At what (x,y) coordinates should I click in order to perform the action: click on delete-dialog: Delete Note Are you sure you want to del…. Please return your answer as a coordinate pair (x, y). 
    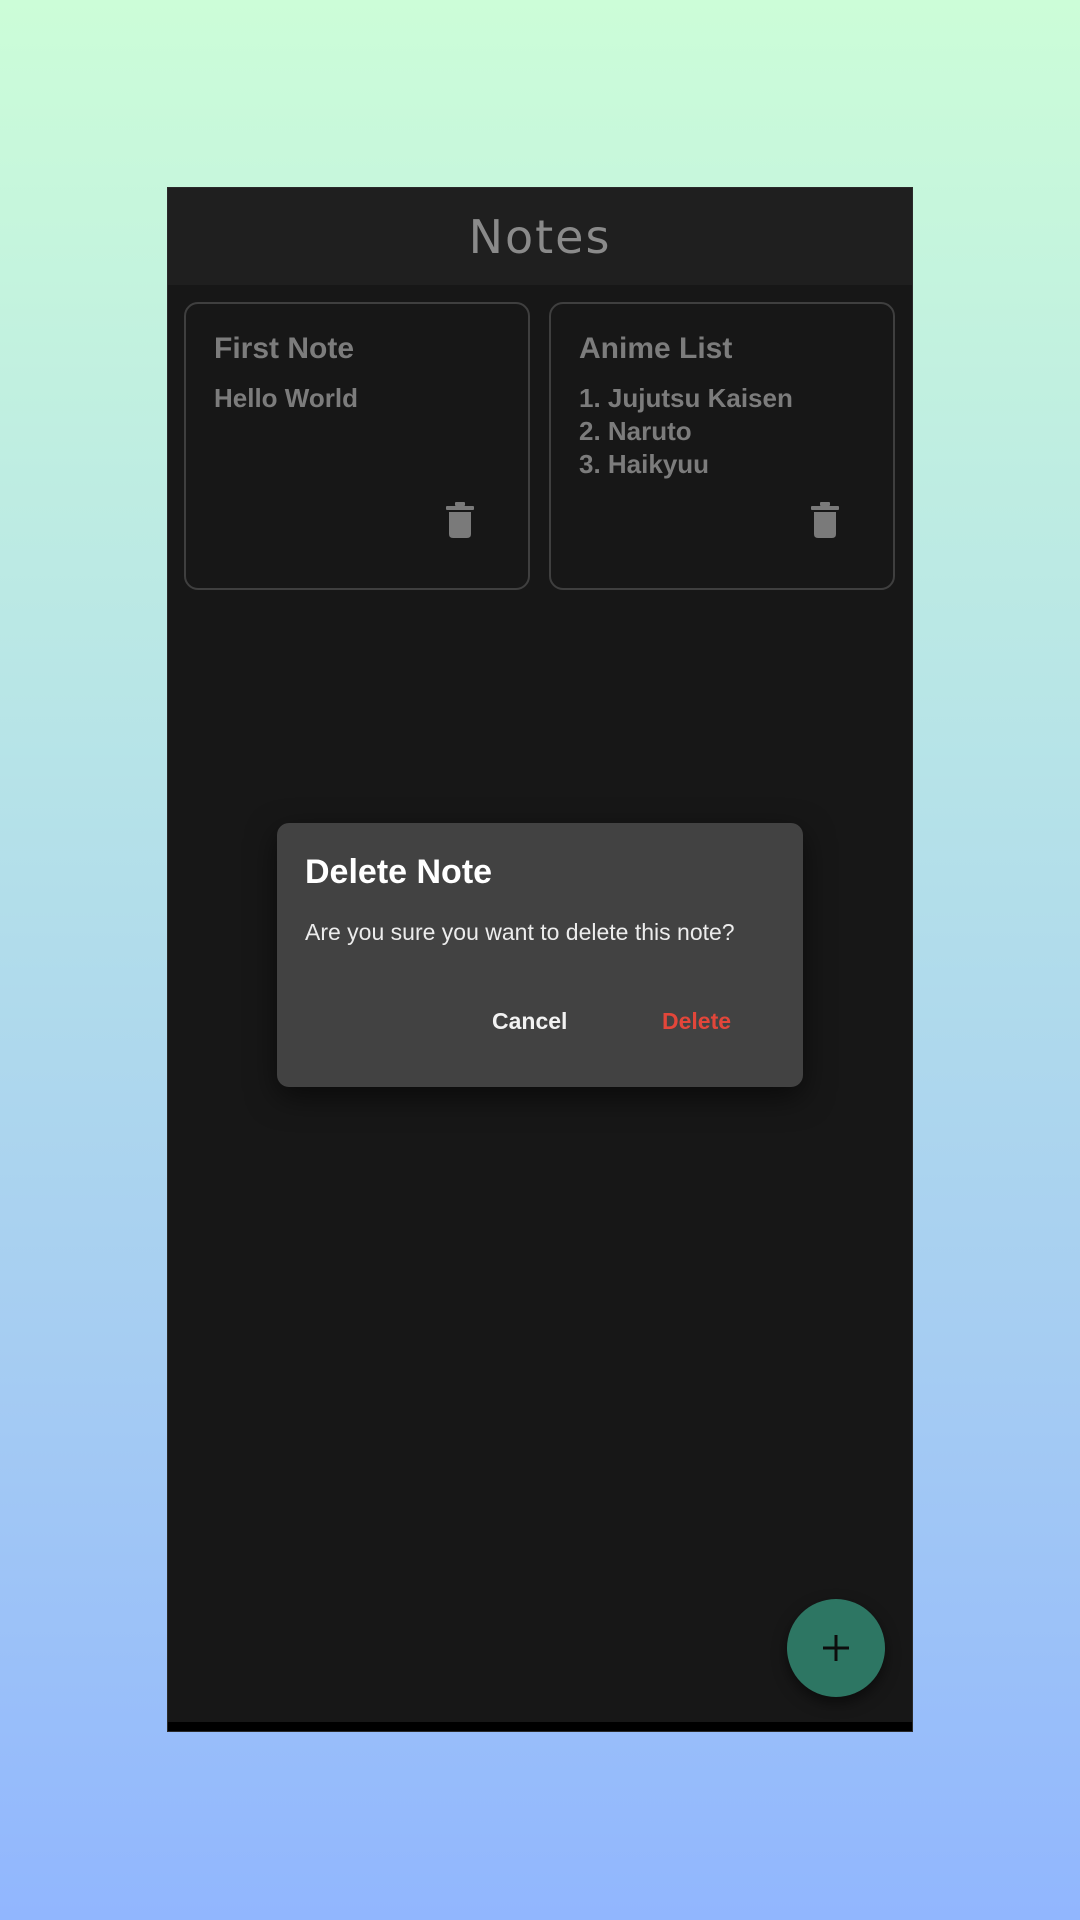
    Looking at the image, I should click on (540, 955).